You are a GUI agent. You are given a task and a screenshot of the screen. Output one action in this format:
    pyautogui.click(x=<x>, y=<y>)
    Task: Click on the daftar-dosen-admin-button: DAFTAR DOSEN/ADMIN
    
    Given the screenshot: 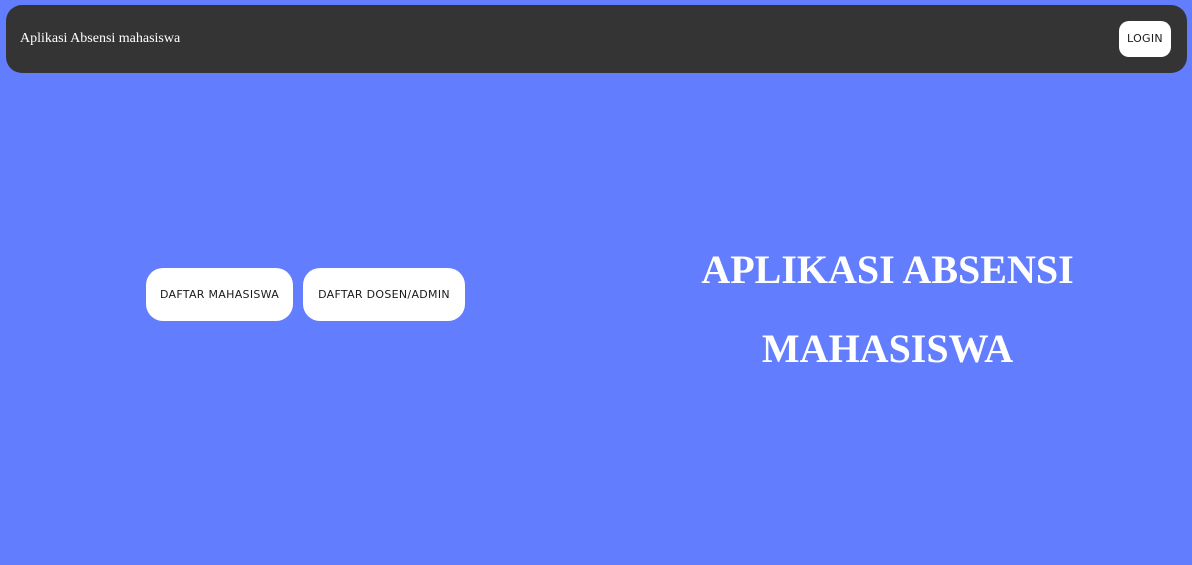 What is the action you would take?
    pyautogui.click(x=384, y=294)
    